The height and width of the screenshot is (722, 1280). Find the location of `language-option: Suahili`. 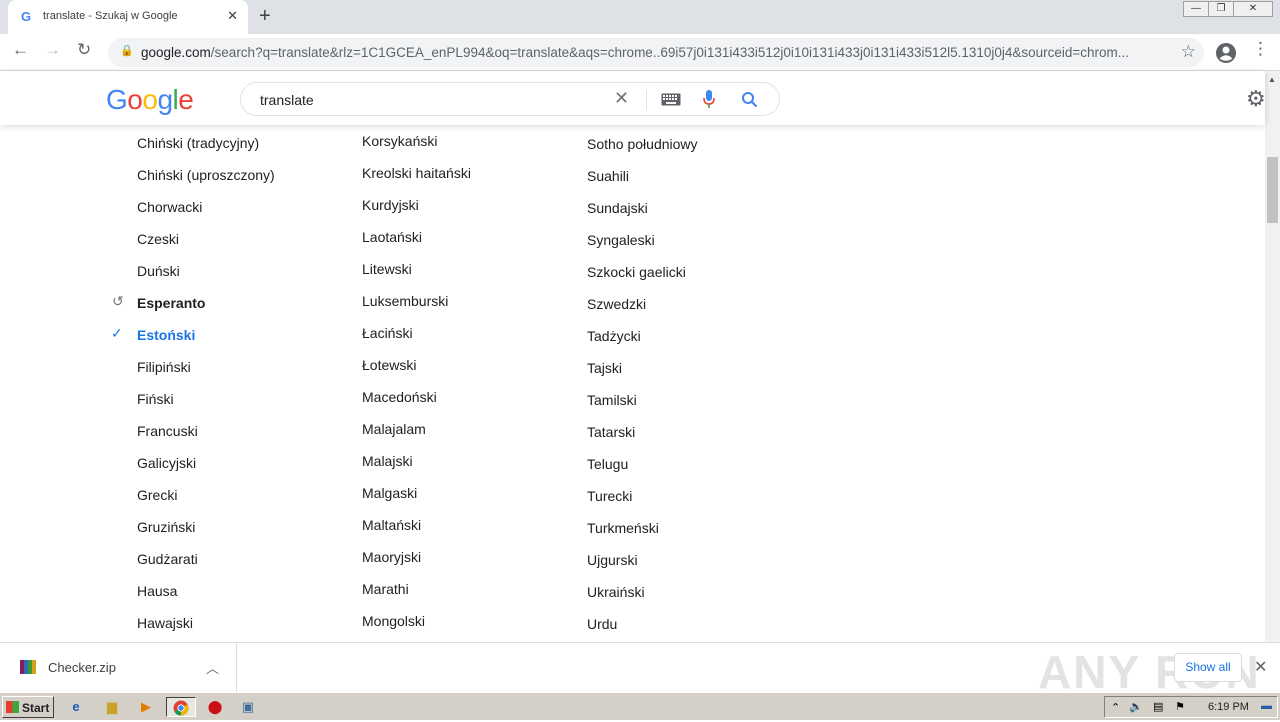

language-option: Suahili is located at coordinates (608, 176).